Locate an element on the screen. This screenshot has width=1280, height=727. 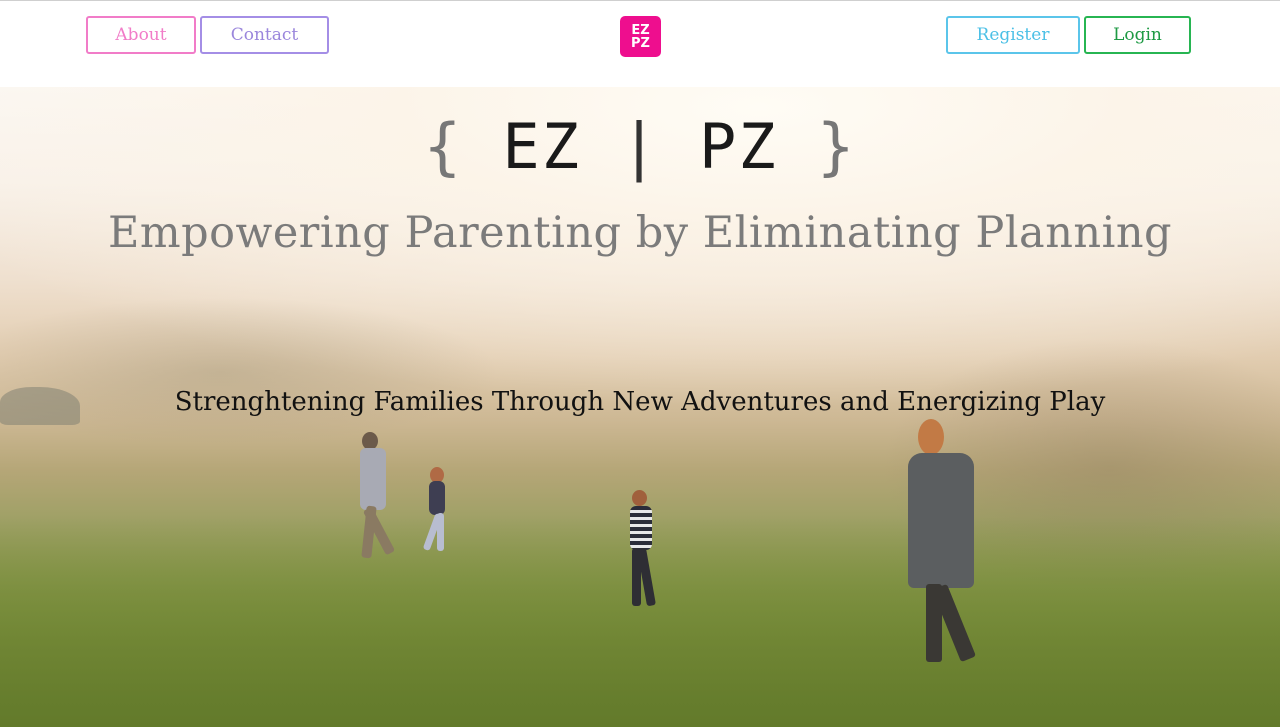
logo-line-bottom: PZ is located at coordinates (640, 43).